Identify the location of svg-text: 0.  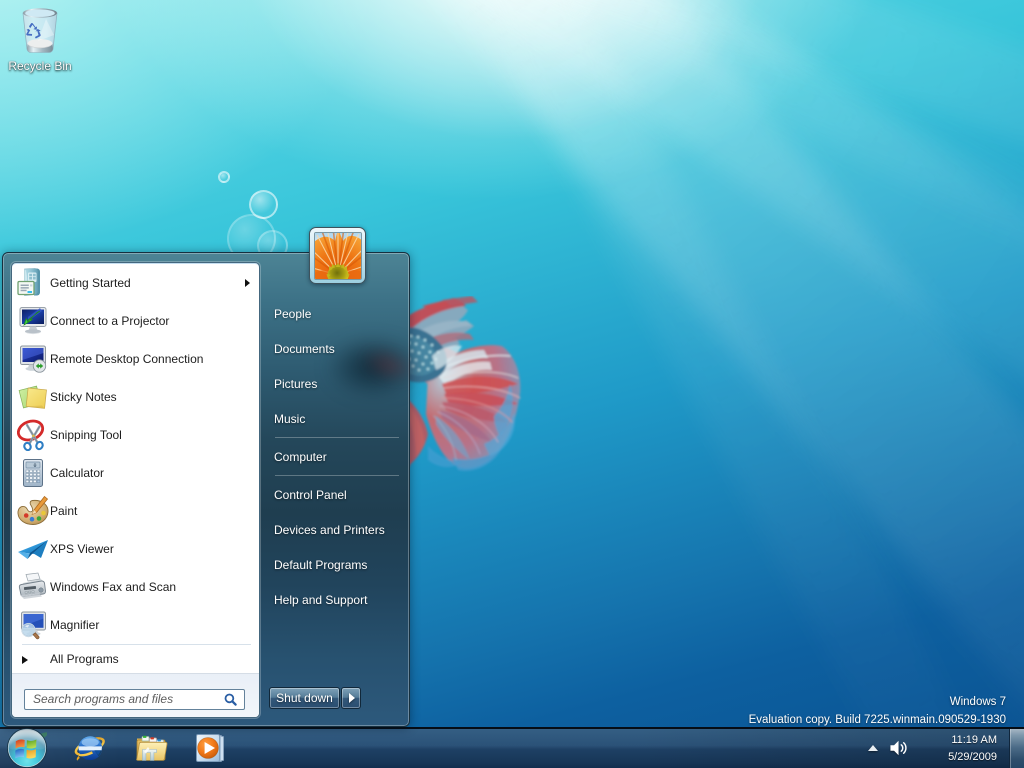
(34, 466).